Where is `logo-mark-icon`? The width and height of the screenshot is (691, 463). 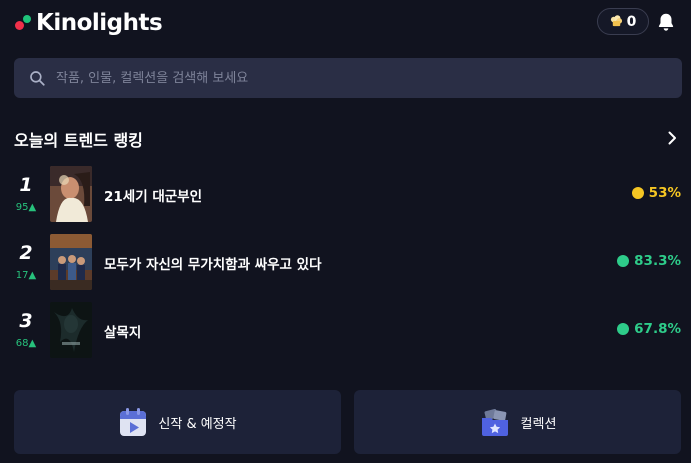
logo-mark-icon is located at coordinates (24, 23).